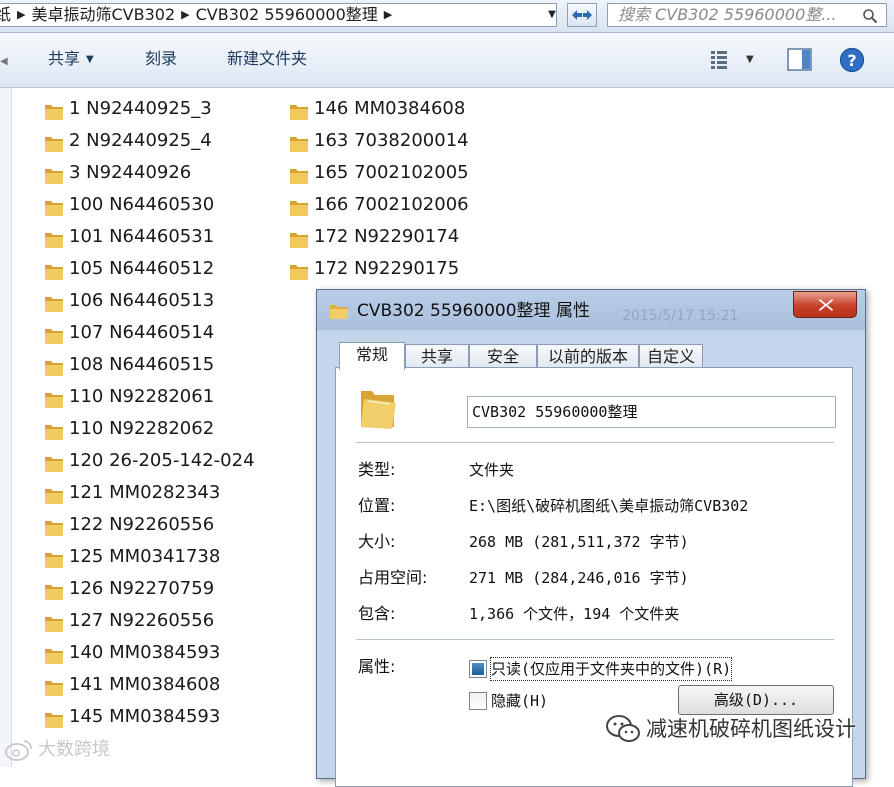  I want to click on location-value: E:\图纸\破碎机图纸\美卓振动筛CVB302, so click(609, 506).